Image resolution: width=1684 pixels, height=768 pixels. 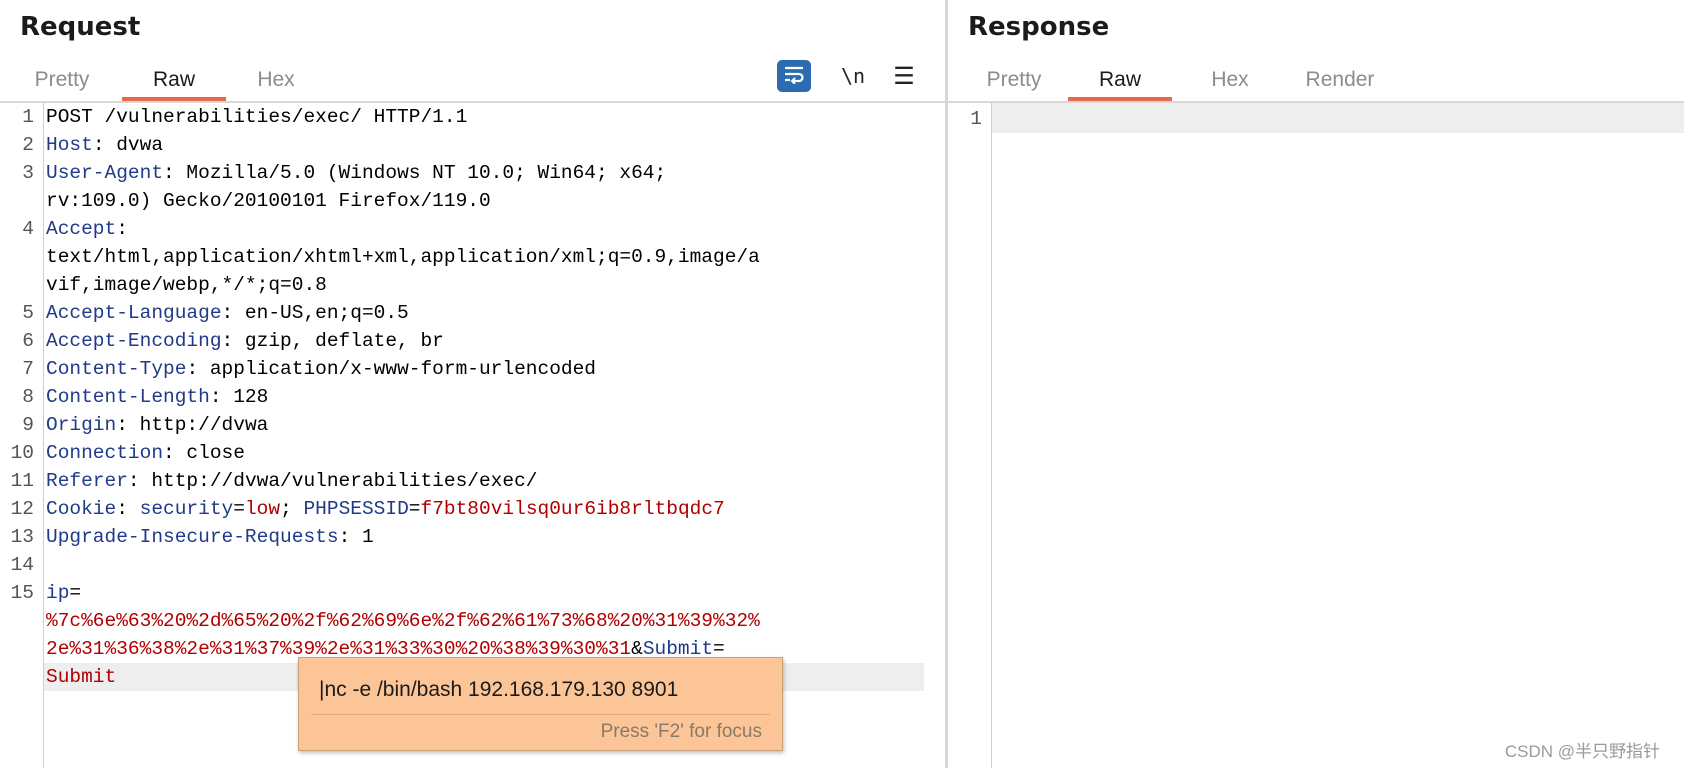 What do you see at coordinates (186, 285) in the screenshot?
I see `code-text: vif,image/webp,*/*;q=0.8` at bounding box center [186, 285].